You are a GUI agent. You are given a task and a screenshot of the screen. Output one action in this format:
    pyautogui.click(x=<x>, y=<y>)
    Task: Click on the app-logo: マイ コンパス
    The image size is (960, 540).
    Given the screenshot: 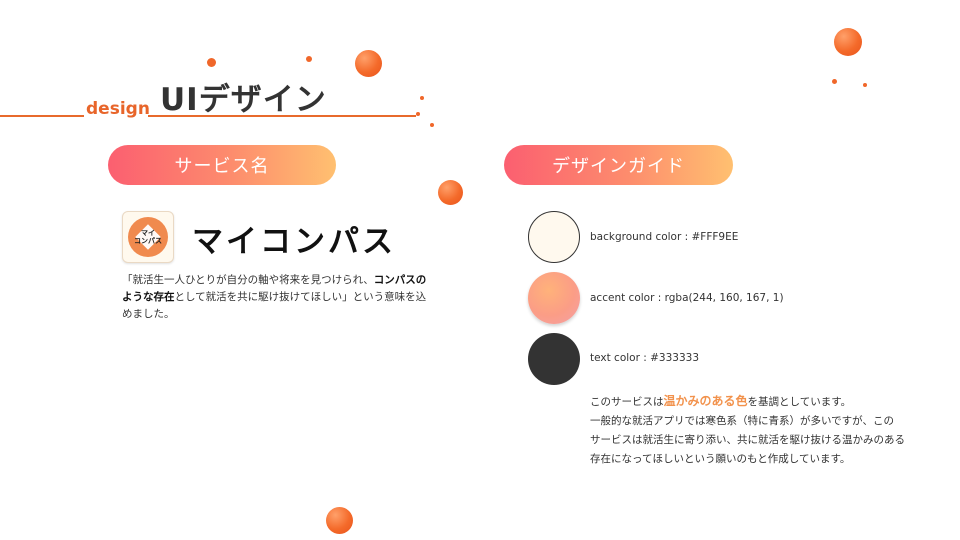 What is the action you would take?
    pyautogui.click(x=148, y=237)
    